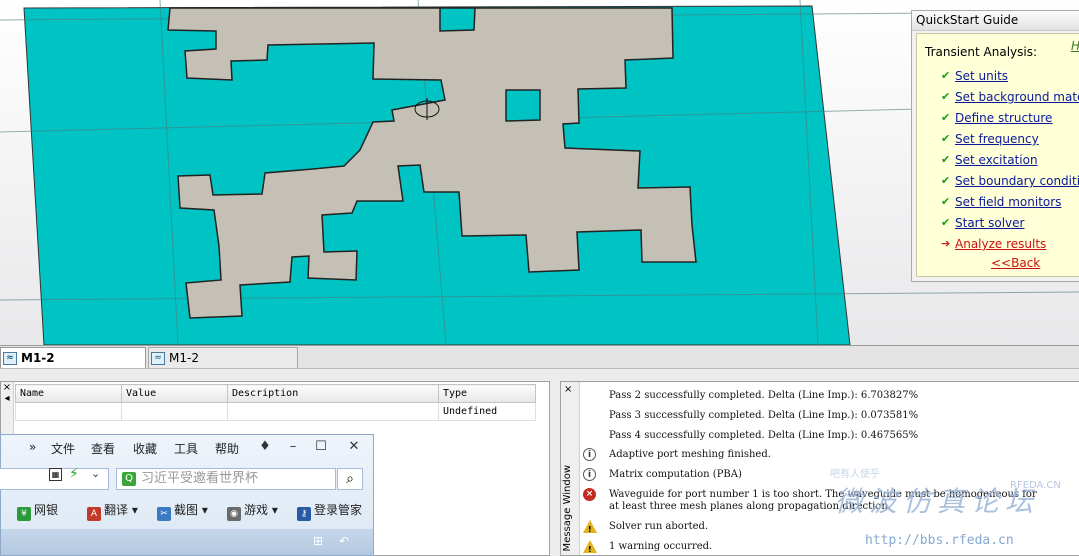  I want to click on netbank-icon: ¥, so click(24, 514).